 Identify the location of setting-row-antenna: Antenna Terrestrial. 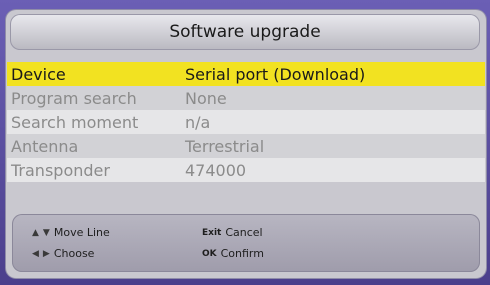
(246, 146).